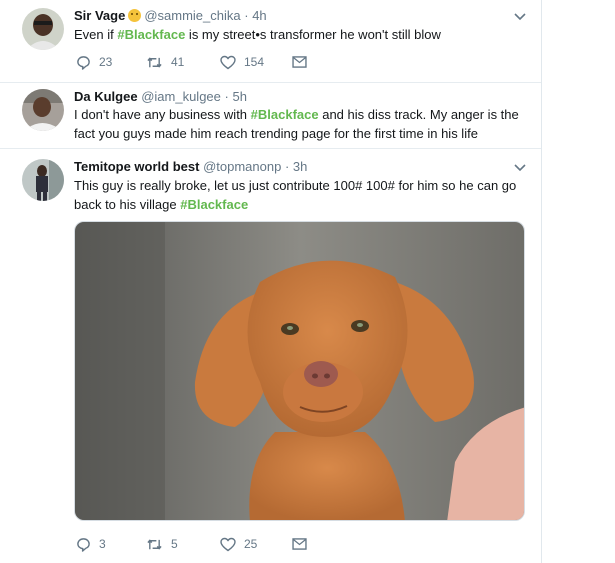  I want to click on retweet-button: 41, so click(165, 62).